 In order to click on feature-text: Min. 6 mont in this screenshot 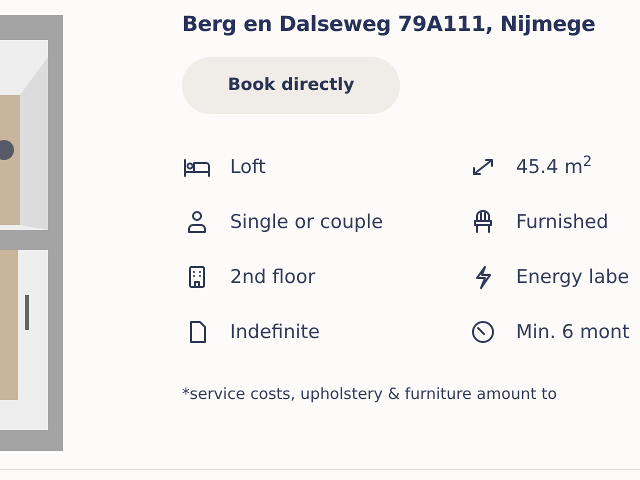, I will do `click(573, 332)`.